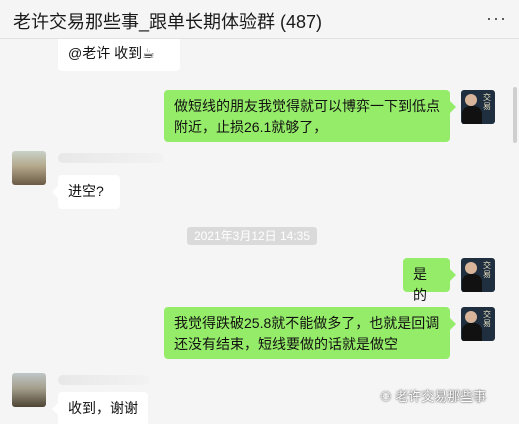 Image resolution: width=519 pixels, height=424 pixels. Describe the element at coordinates (441, 396) in the screenshot. I see `watermark-text: 老许交易那些事` at that location.